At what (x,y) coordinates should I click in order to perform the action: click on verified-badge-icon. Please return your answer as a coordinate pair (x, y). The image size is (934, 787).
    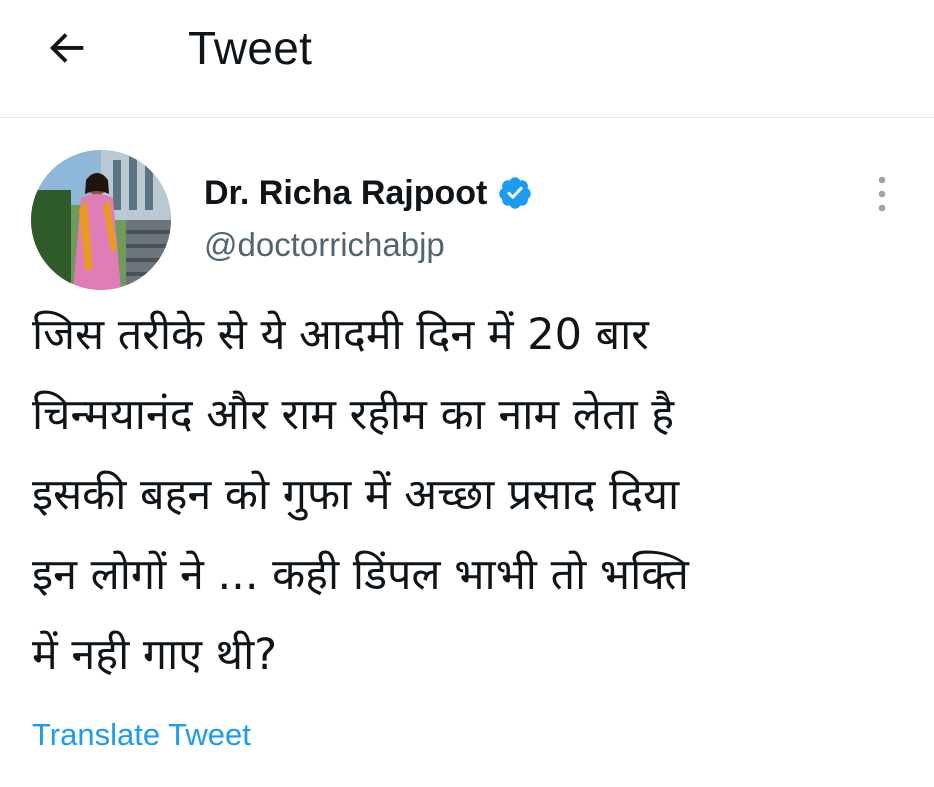
    Looking at the image, I should click on (515, 193).